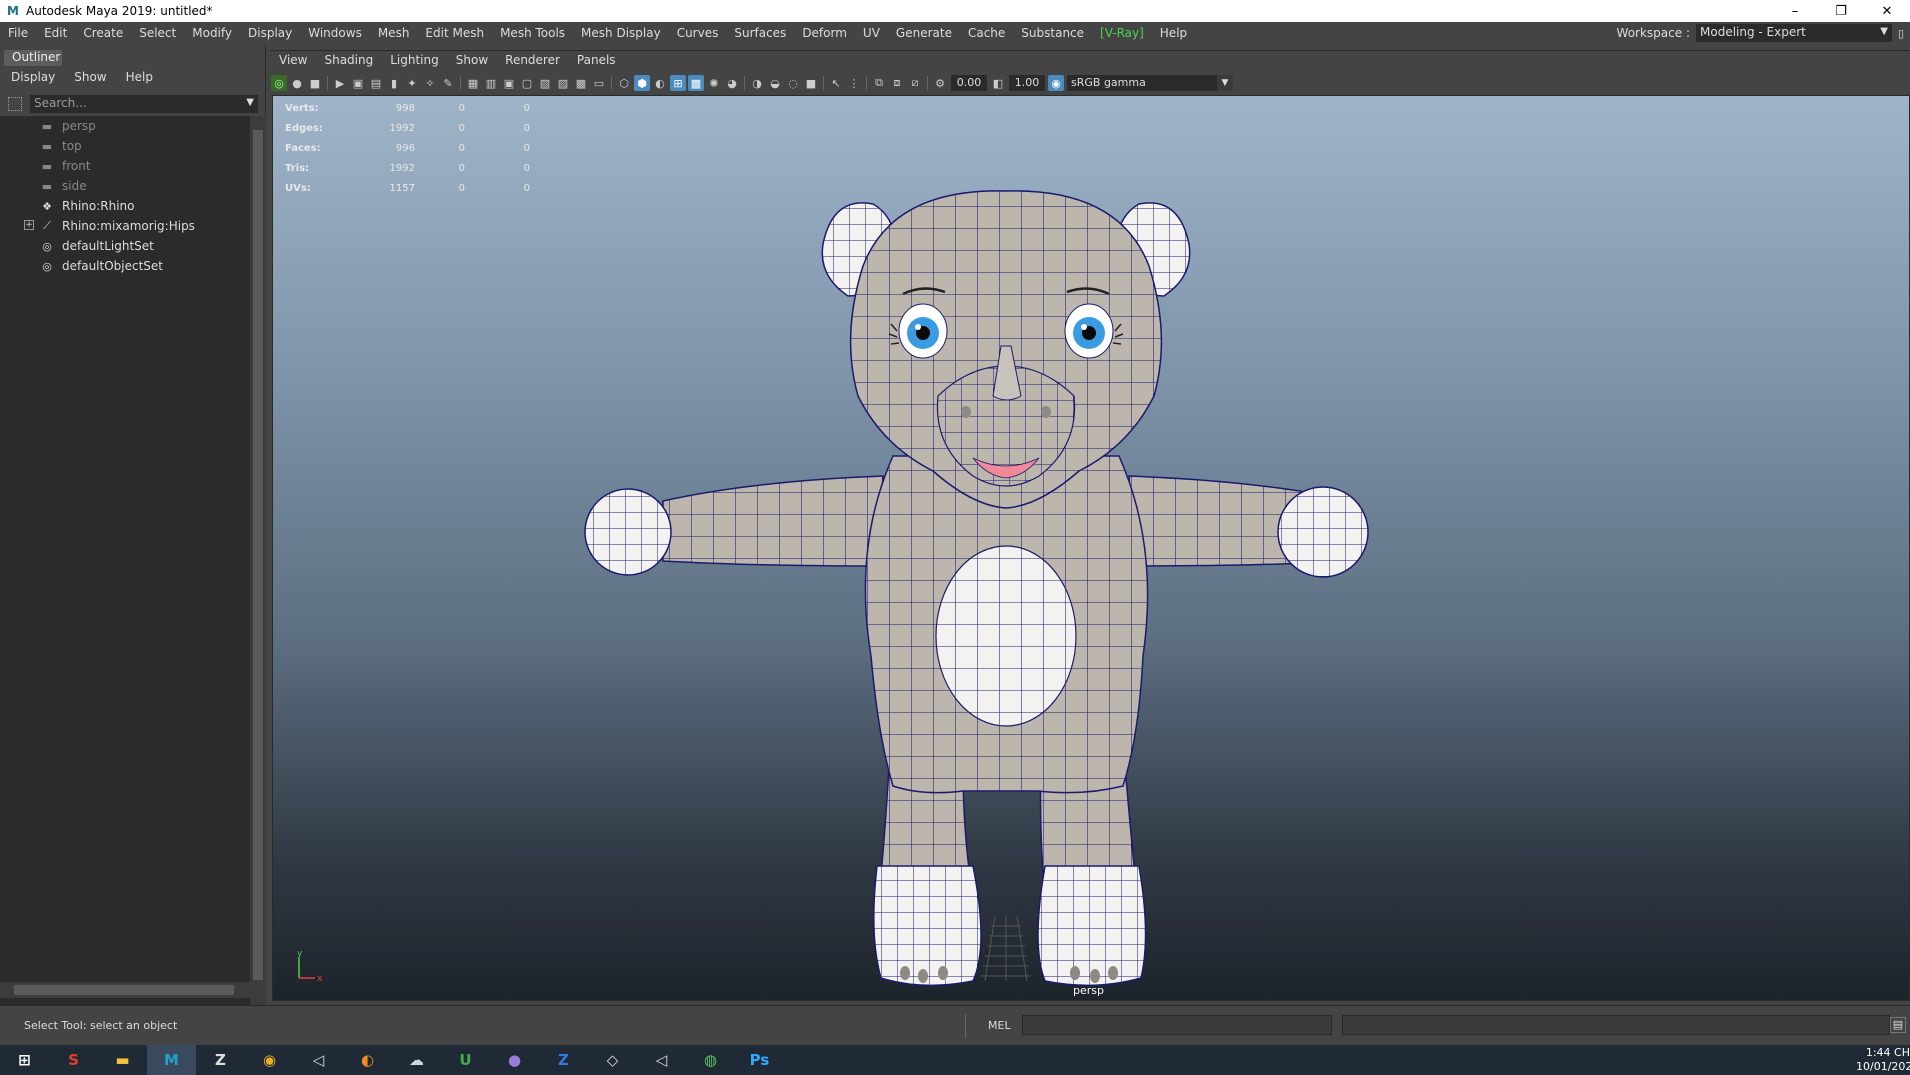 The width and height of the screenshot is (1910, 1075). Describe the element at coordinates (348, 62) in the screenshot. I see `viewport-menu-shading: Shading` at that location.